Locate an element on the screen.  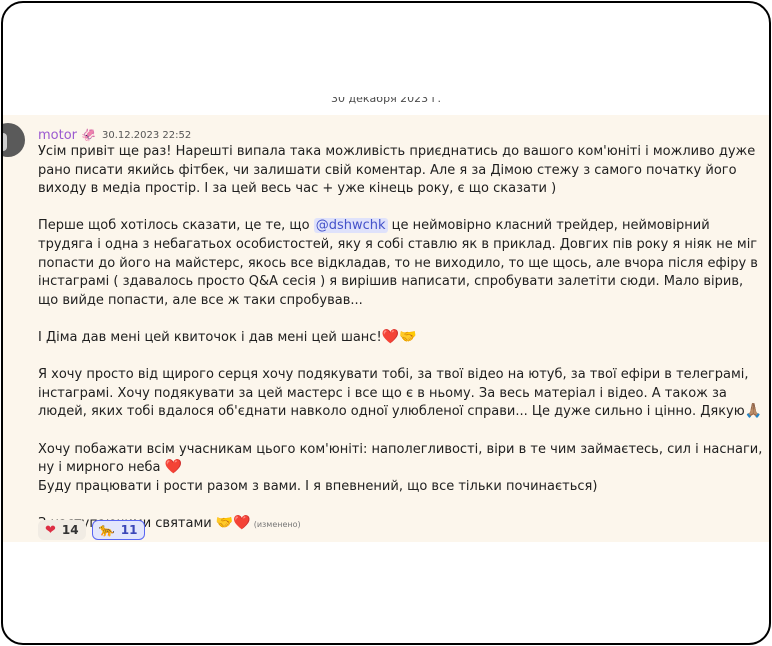
reactions-bar: ❤ 14 🐆 11 is located at coordinates (91, 530).